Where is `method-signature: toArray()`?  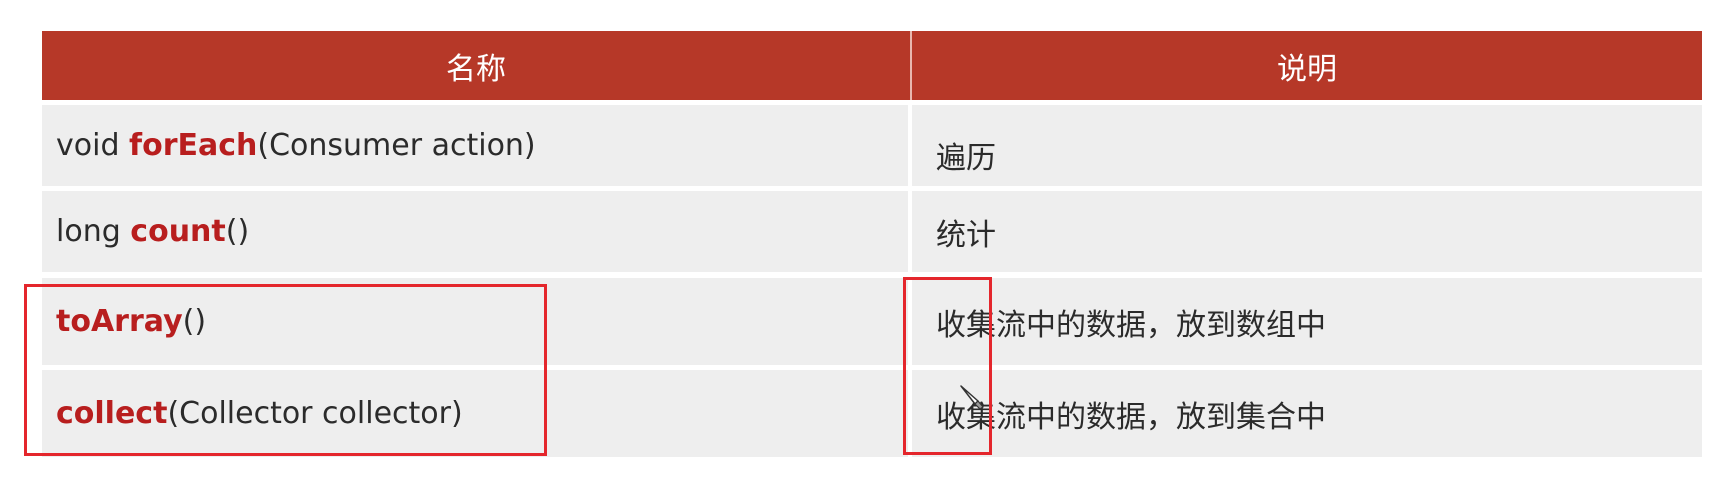 method-signature: toArray() is located at coordinates (477, 321).